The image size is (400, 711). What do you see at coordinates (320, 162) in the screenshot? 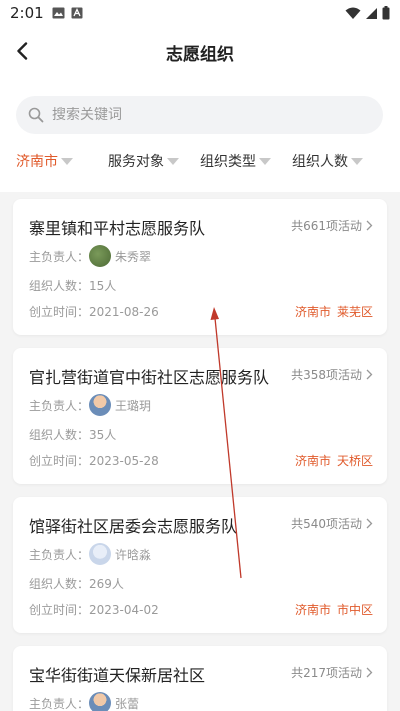
I see `filter-org-size-label: 组织人数` at bounding box center [320, 162].